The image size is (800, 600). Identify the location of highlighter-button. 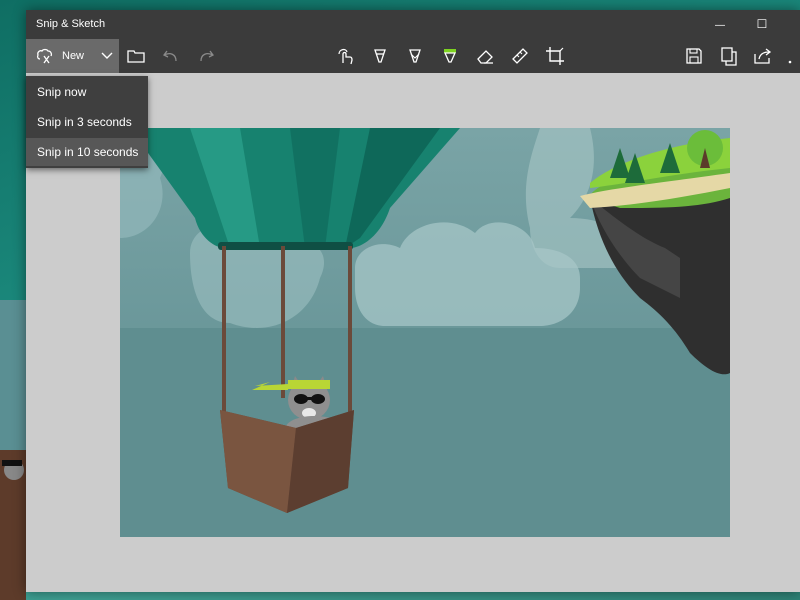
(450, 56).